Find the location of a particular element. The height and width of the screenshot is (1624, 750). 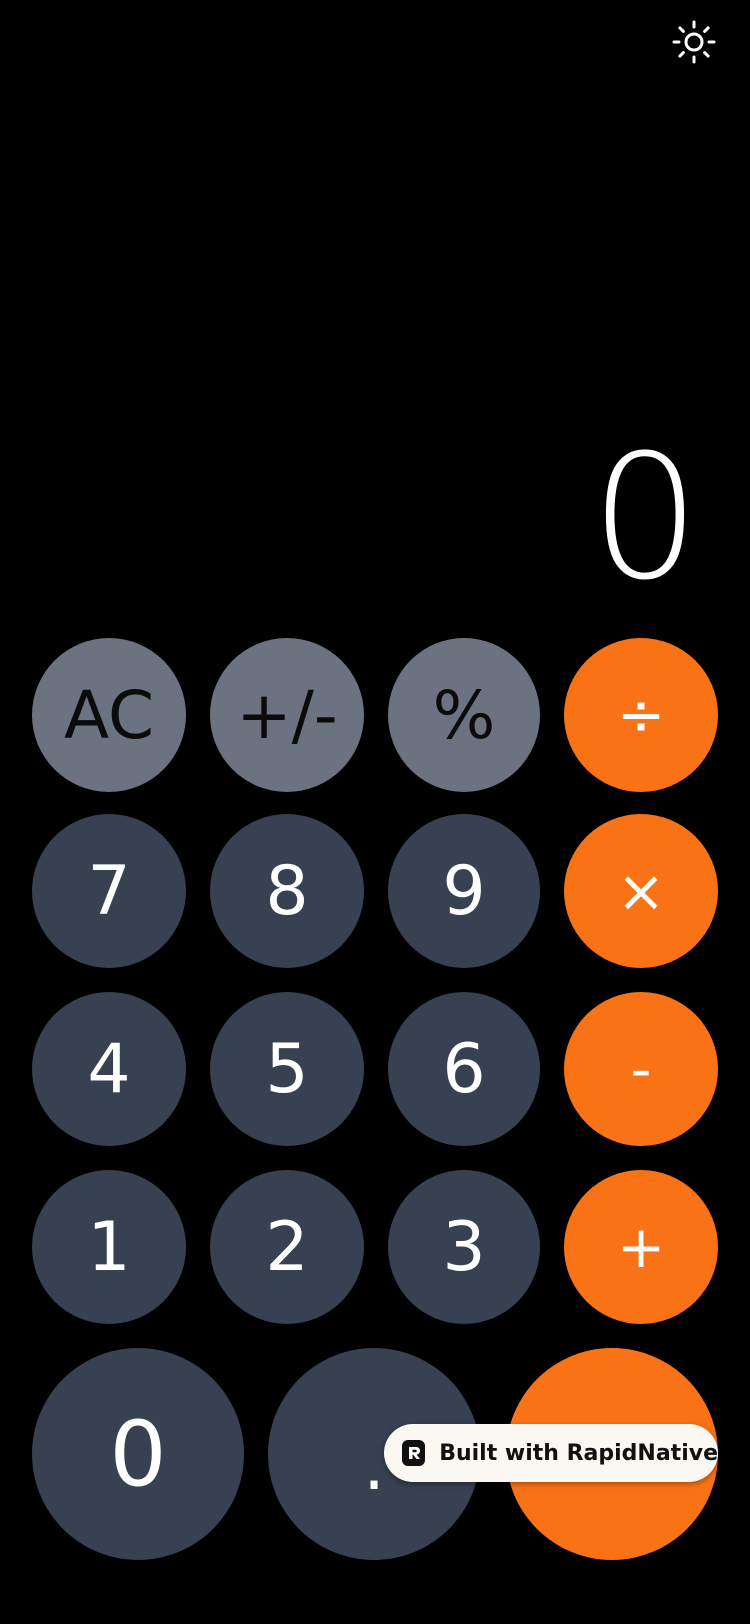

theme-toggle-button is located at coordinates (694, 42).